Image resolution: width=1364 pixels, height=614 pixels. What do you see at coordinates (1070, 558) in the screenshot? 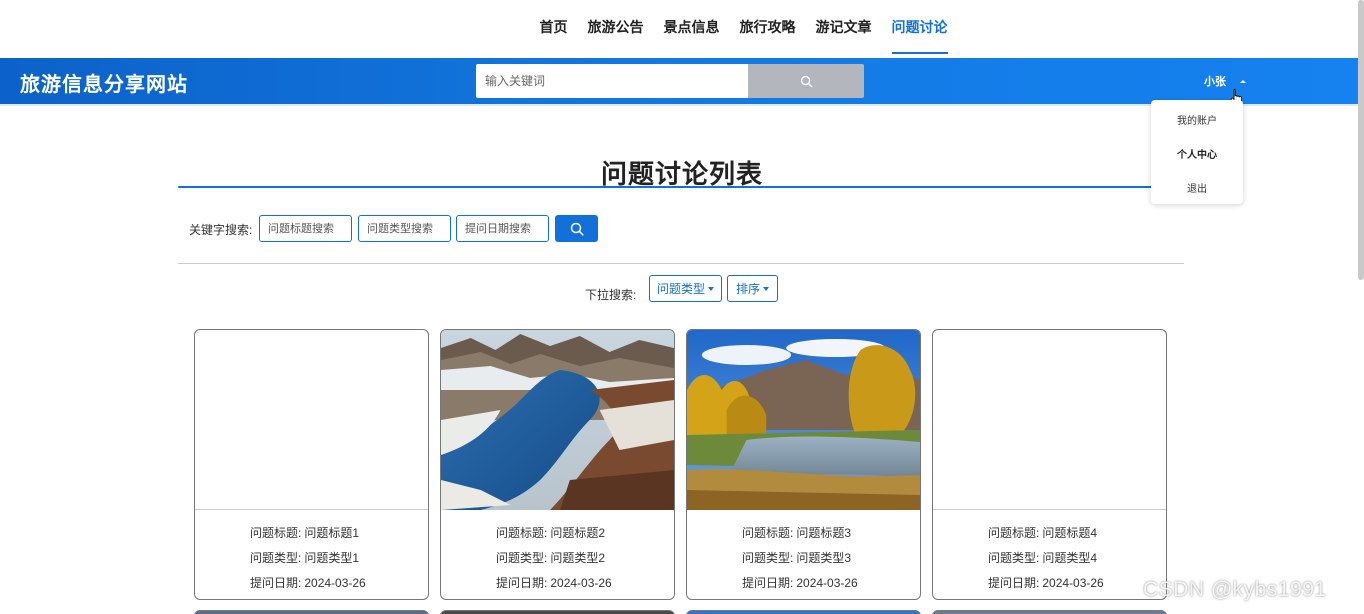
I see `field-value: 问题类型4` at bounding box center [1070, 558].